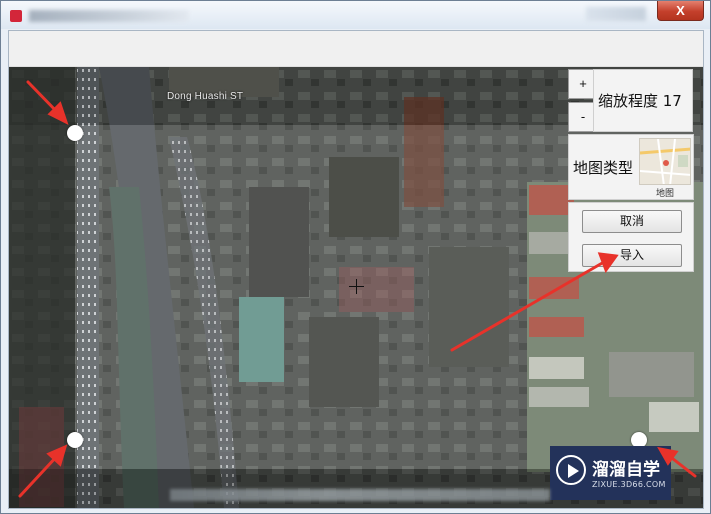  Describe the element at coordinates (360, 495) in the screenshot. I see `map-attribution-blurred` at that location.